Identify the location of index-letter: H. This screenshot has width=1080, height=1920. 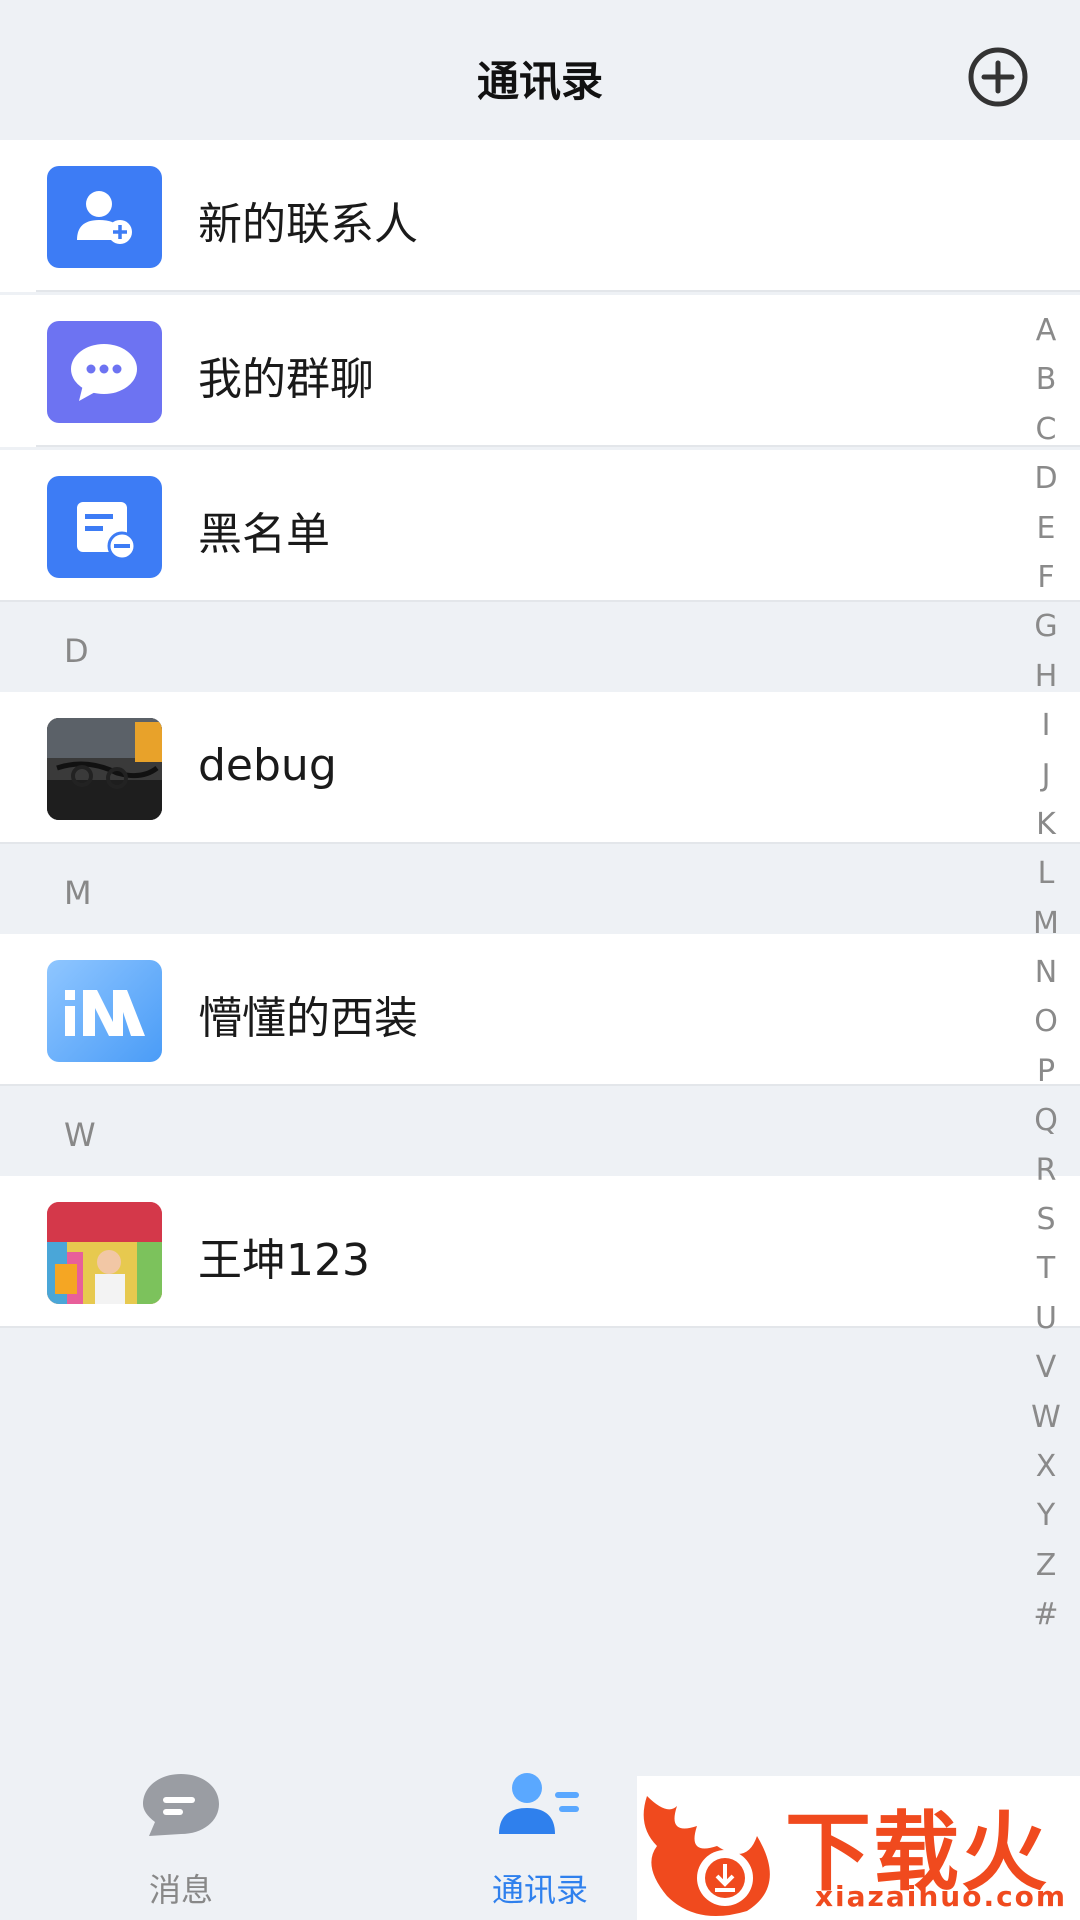
(1046, 676).